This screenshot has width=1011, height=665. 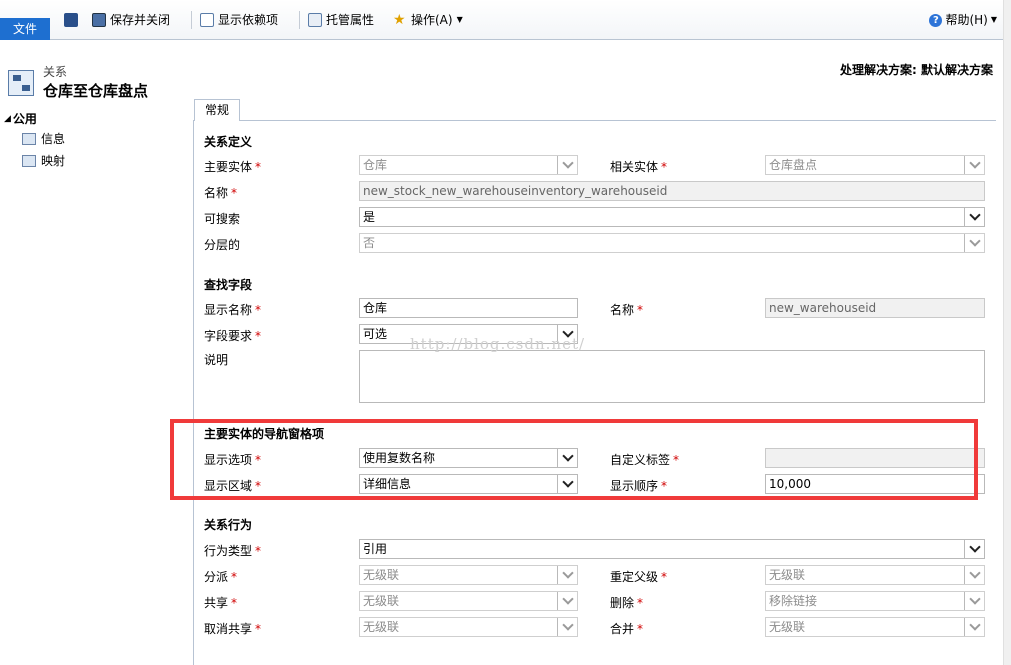 What do you see at coordinates (24, 119) in the screenshot?
I see `nav-group-label: 公用` at bounding box center [24, 119].